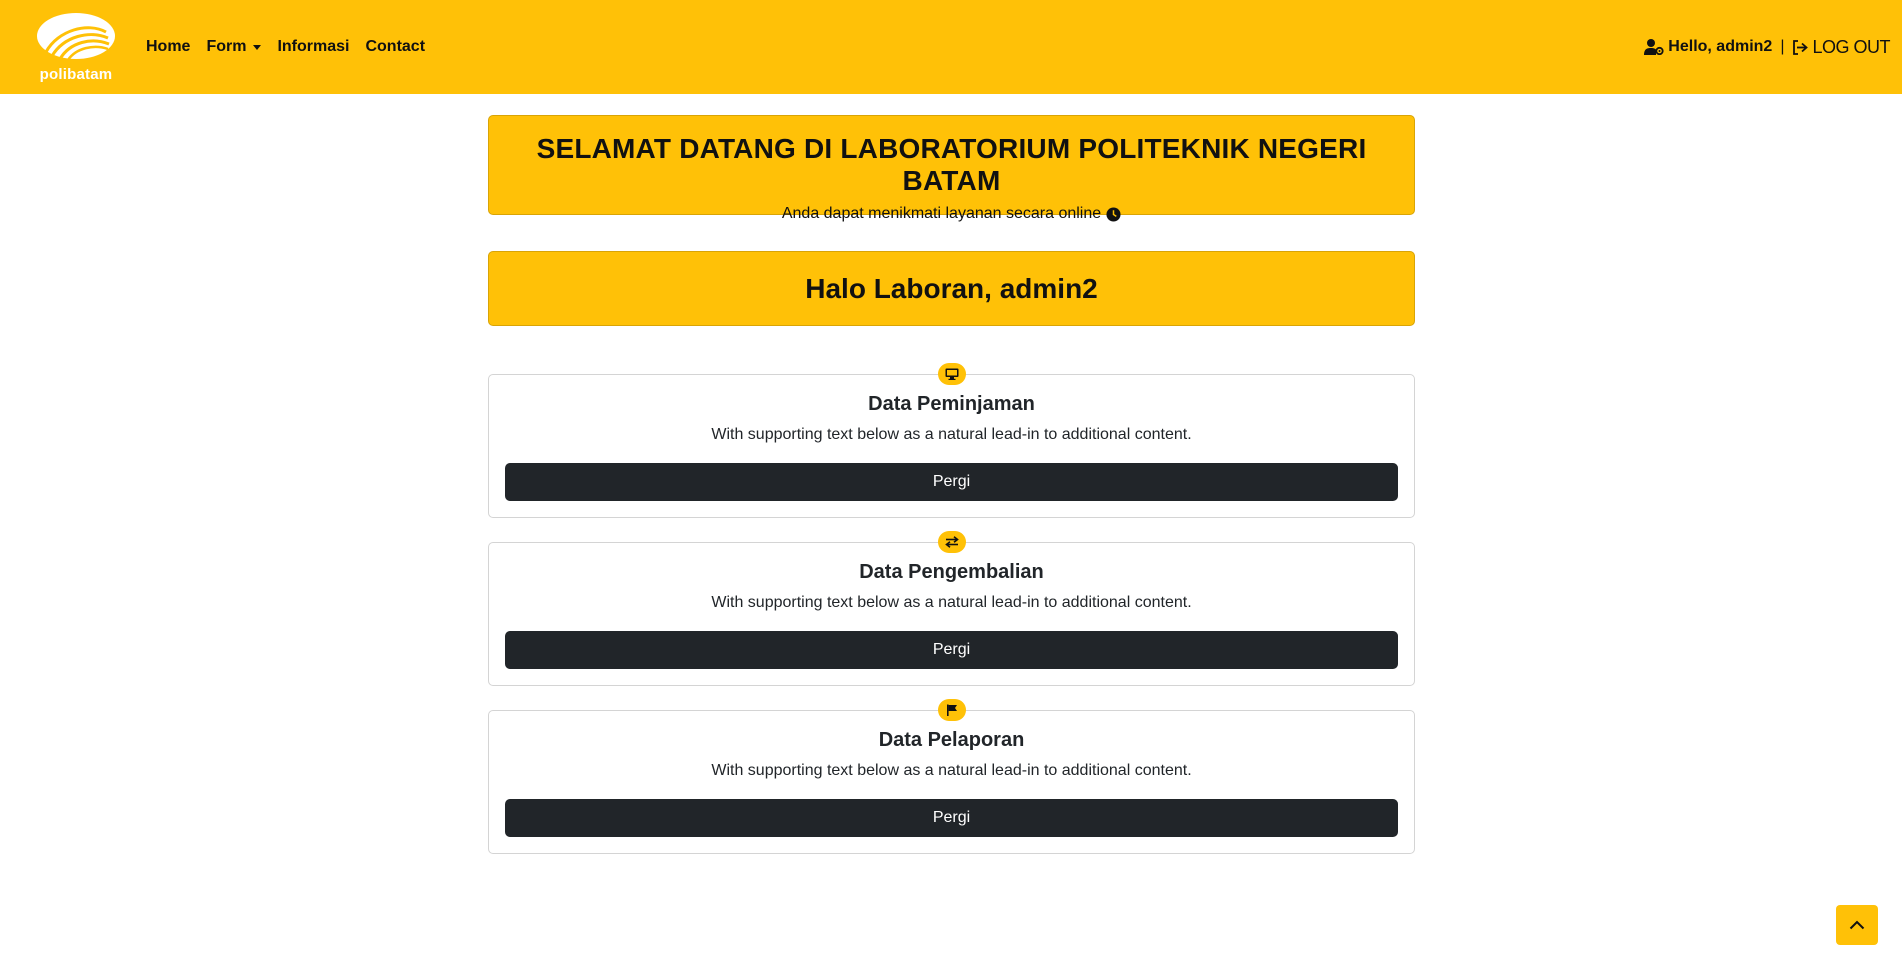 This screenshot has width=1902, height=965. I want to click on nav-form-dropdown: Form, so click(233, 47).